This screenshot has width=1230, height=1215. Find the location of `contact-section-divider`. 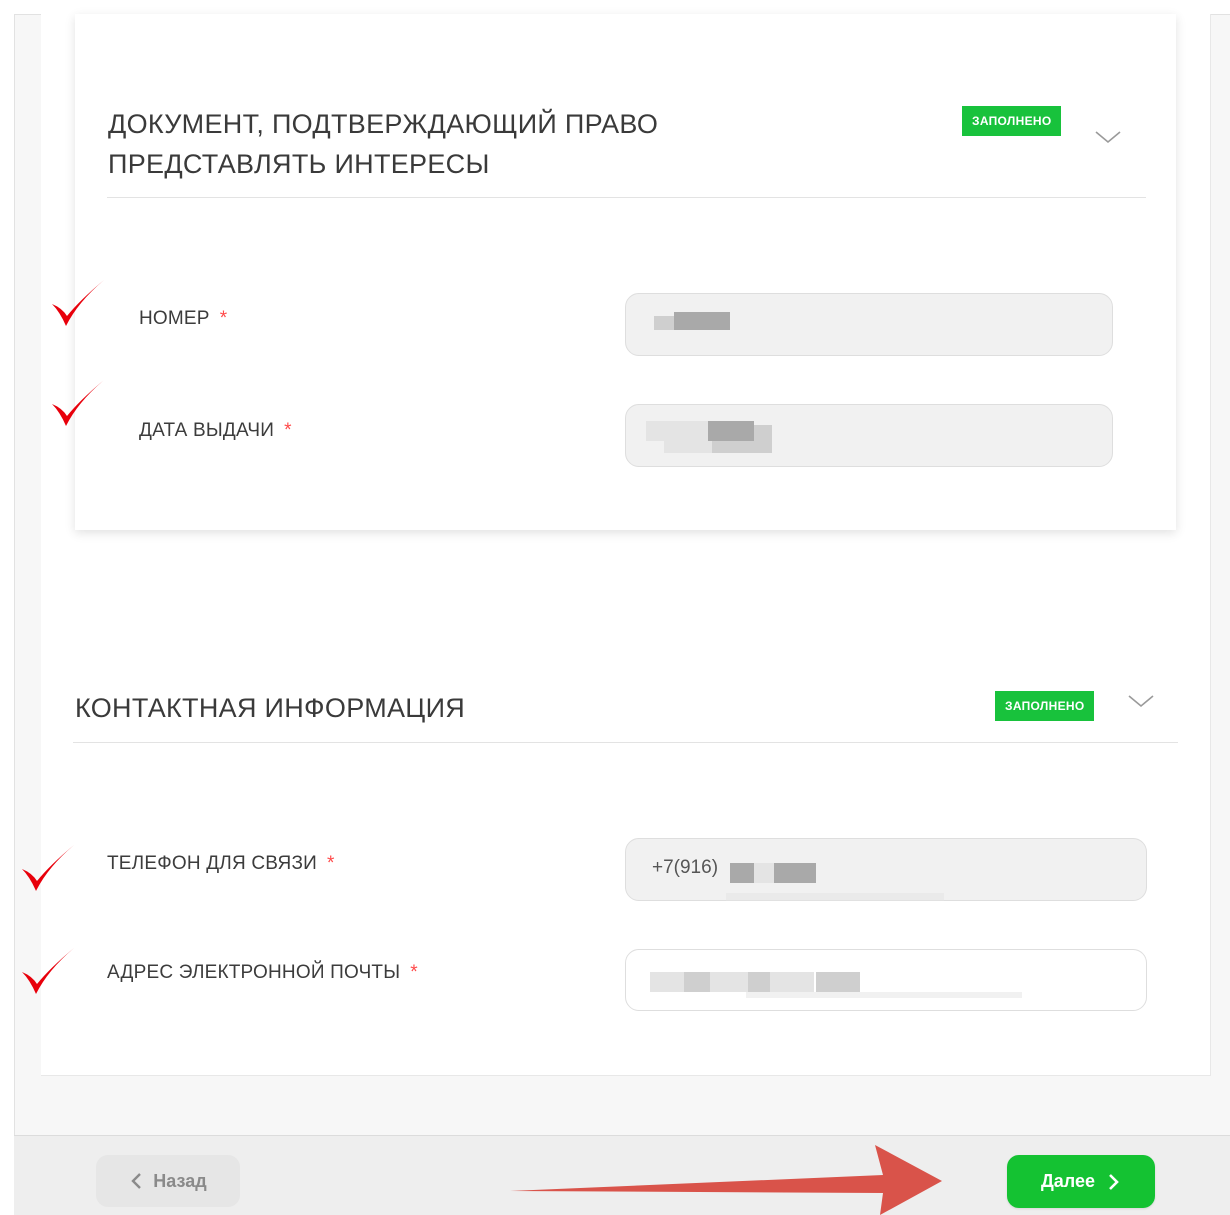

contact-section-divider is located at coordinates (625, 742).